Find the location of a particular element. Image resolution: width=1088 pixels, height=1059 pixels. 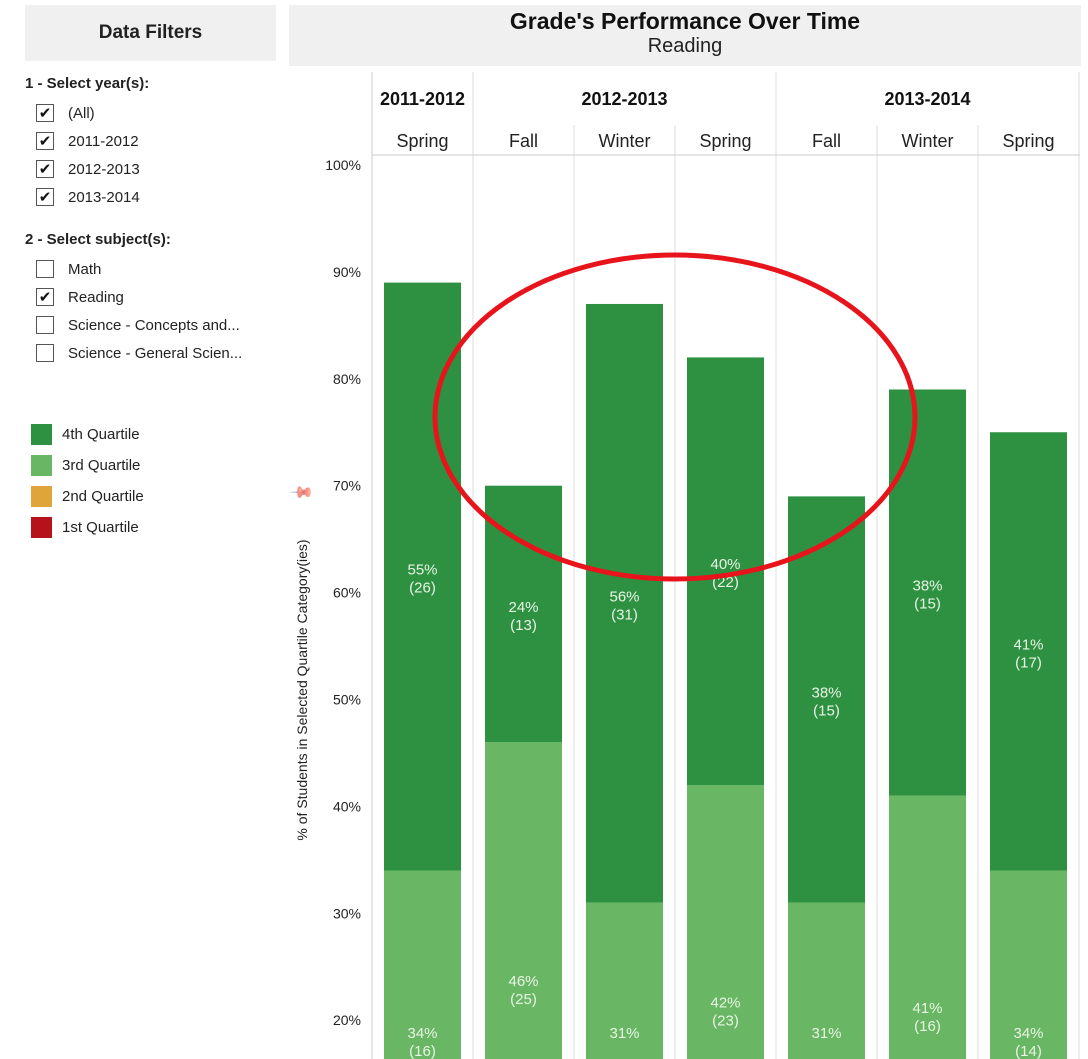

data-label-count: (31) is located at coordinates (624, 614).